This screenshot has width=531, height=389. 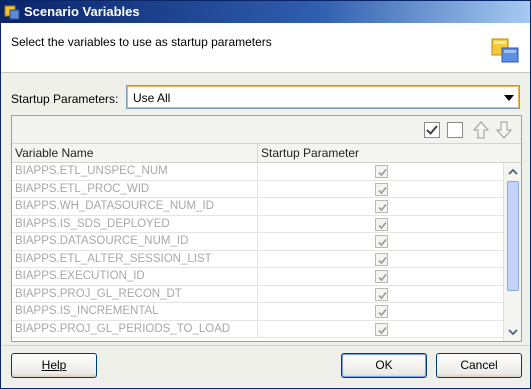 What do you see at coordinates (505, 50) in the screenshot?
I see `wizard-icon` at bounding box center [505, 50].